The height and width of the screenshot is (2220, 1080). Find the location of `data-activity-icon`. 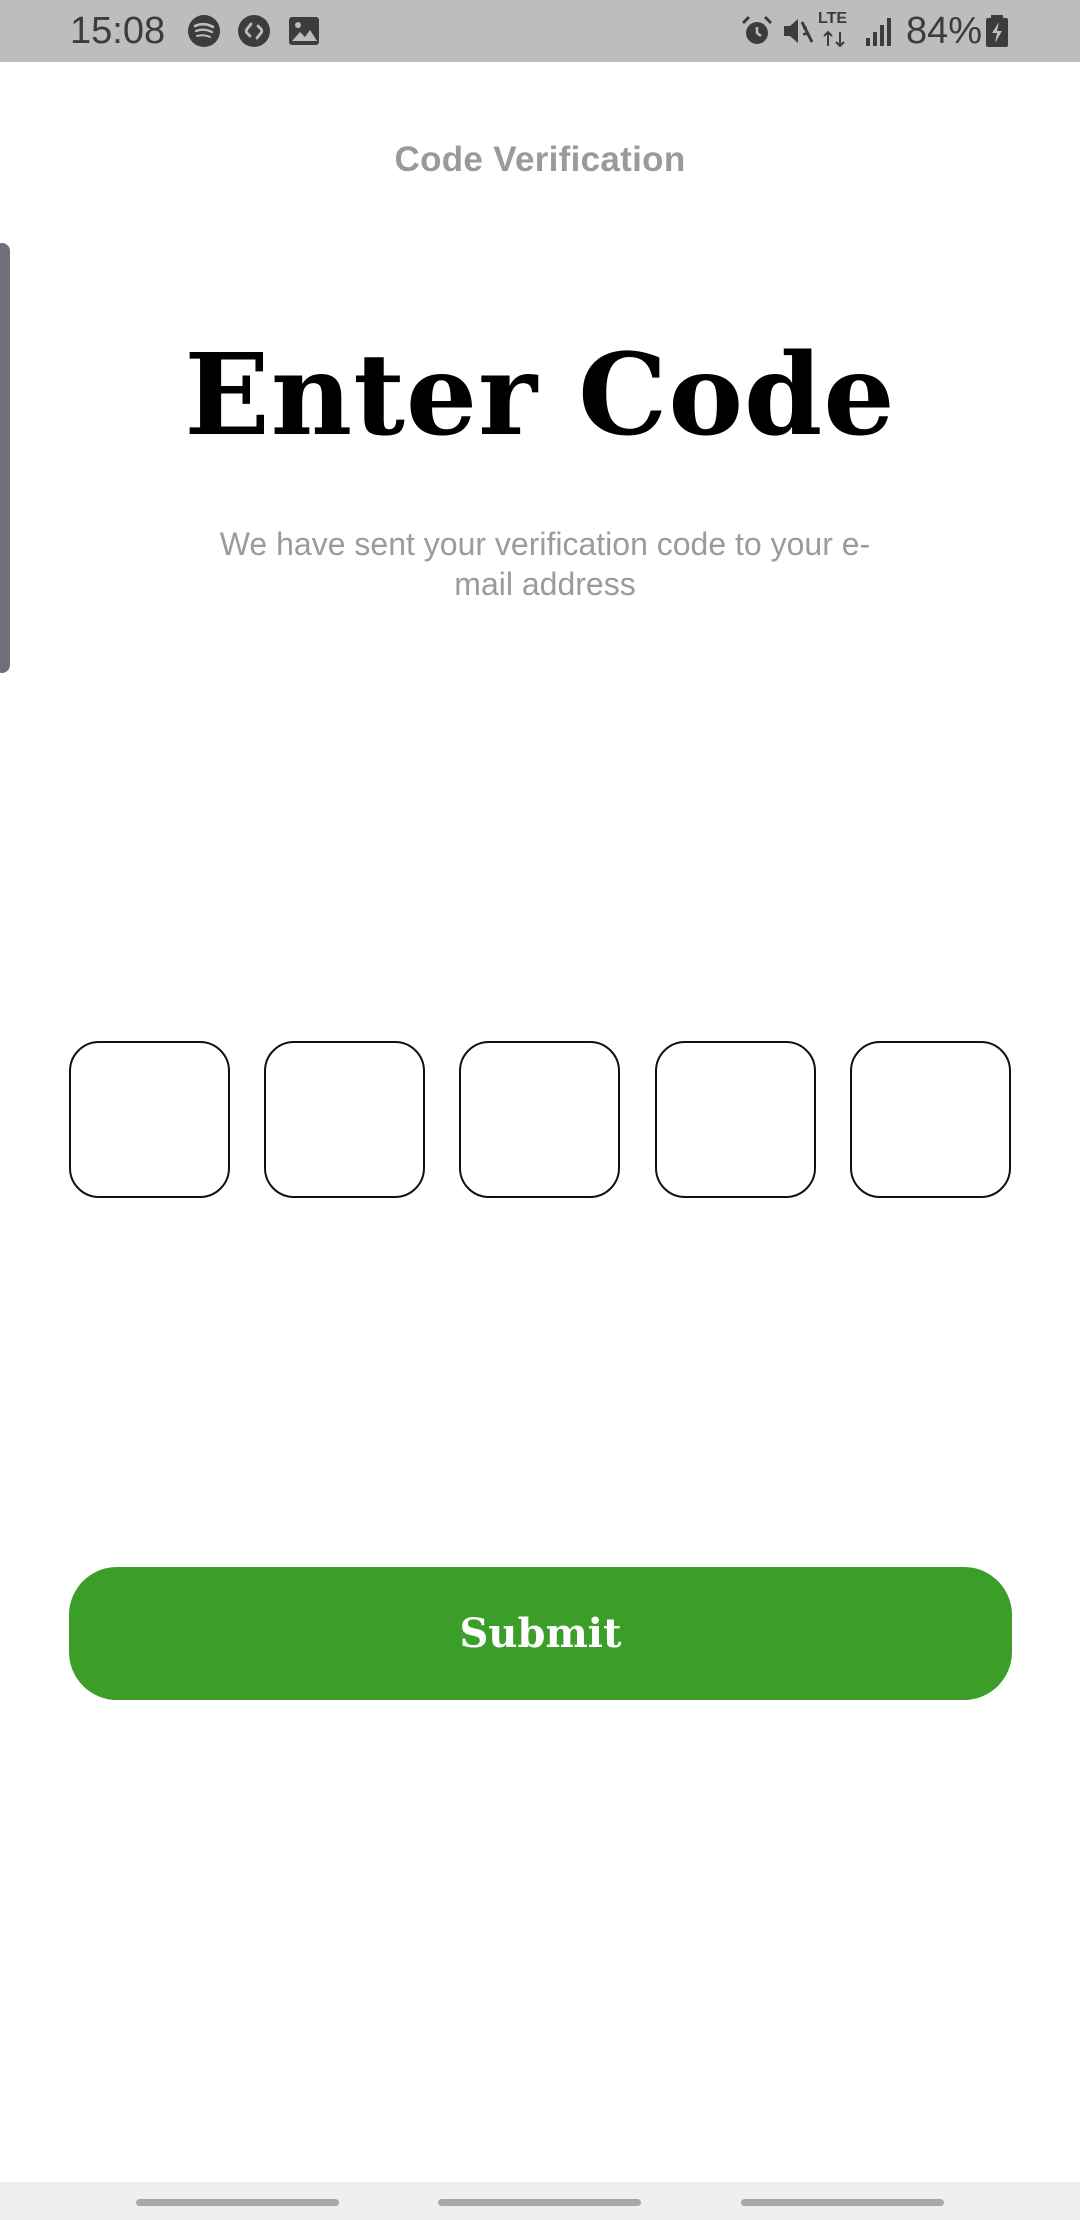

data-activity-icon is located at coordinates (834, 39).